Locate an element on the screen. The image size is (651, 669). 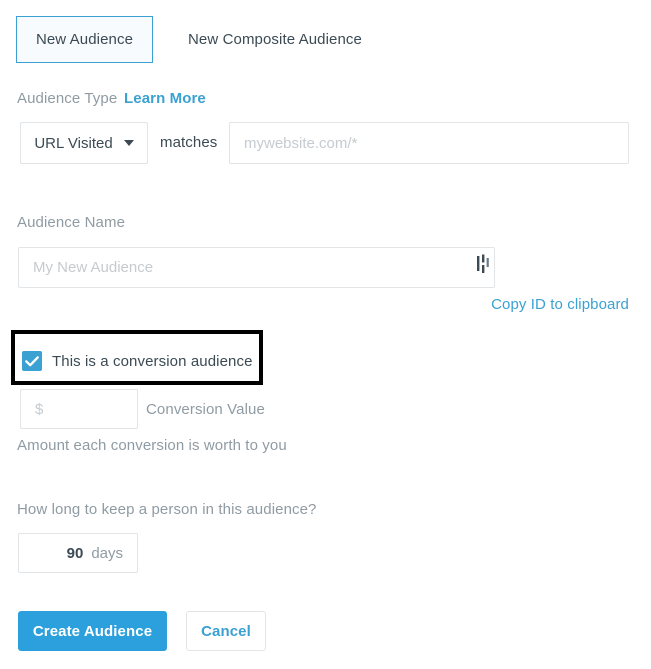
conversion-value-help-text: Amount each conversion is worth to you is located at coordinates (152, 445).